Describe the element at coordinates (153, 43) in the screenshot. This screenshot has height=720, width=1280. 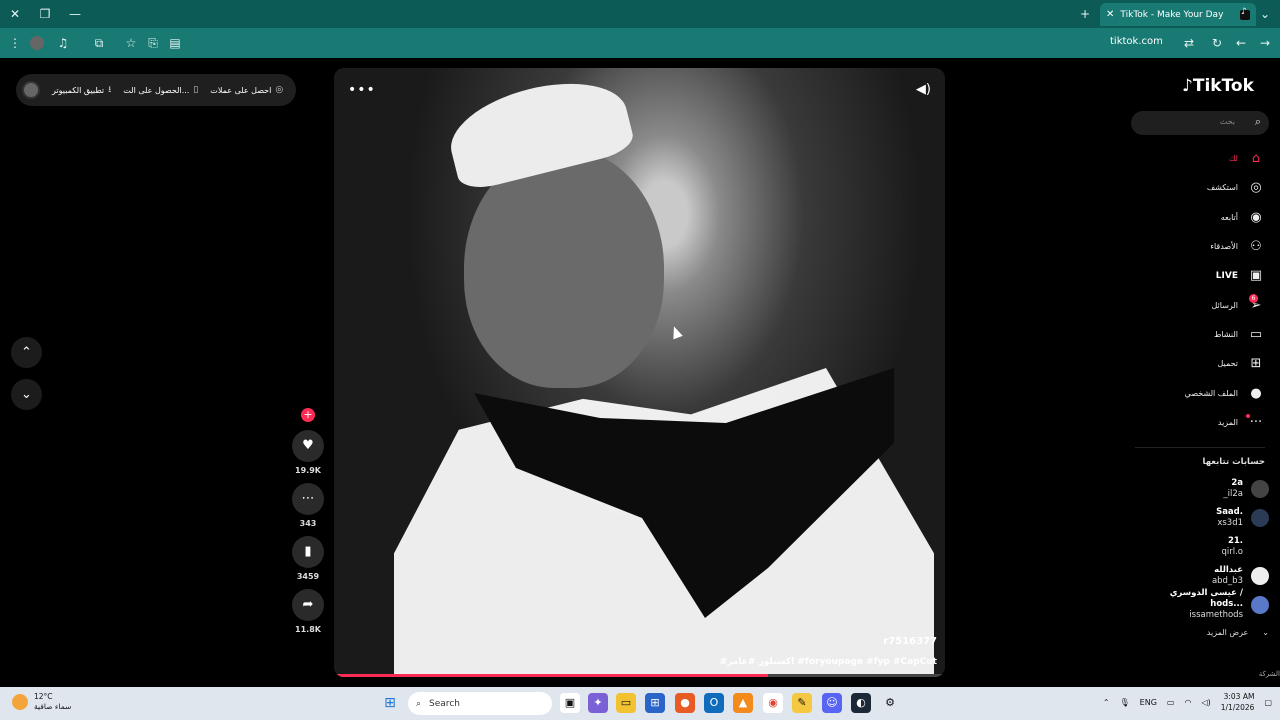
I see `screenshot-icon: ⎘` at that location.